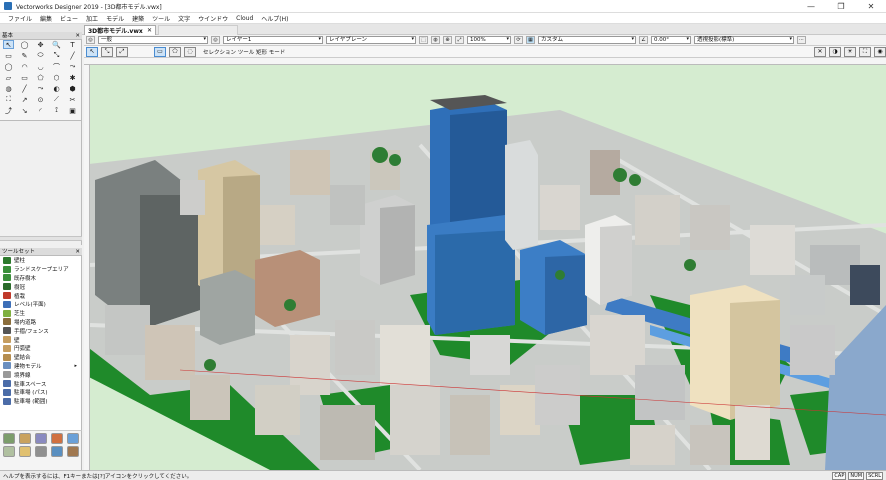 The image size is (886, 480). What do you see at coordinates (820, 51) in the screenshot?
I see `snap-icon: ✕` at bounding box center [820, 51].